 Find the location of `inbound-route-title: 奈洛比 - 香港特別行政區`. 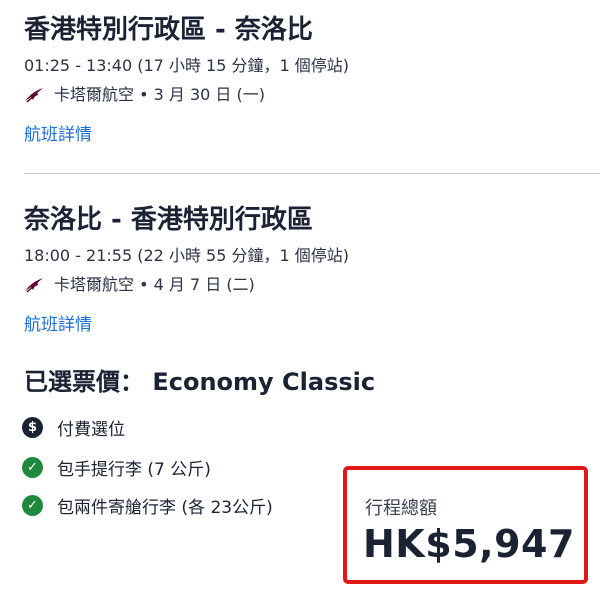

inbound-route-title: 奈洛比 - 香港特別行政區 is located at coordinates (168, 220).